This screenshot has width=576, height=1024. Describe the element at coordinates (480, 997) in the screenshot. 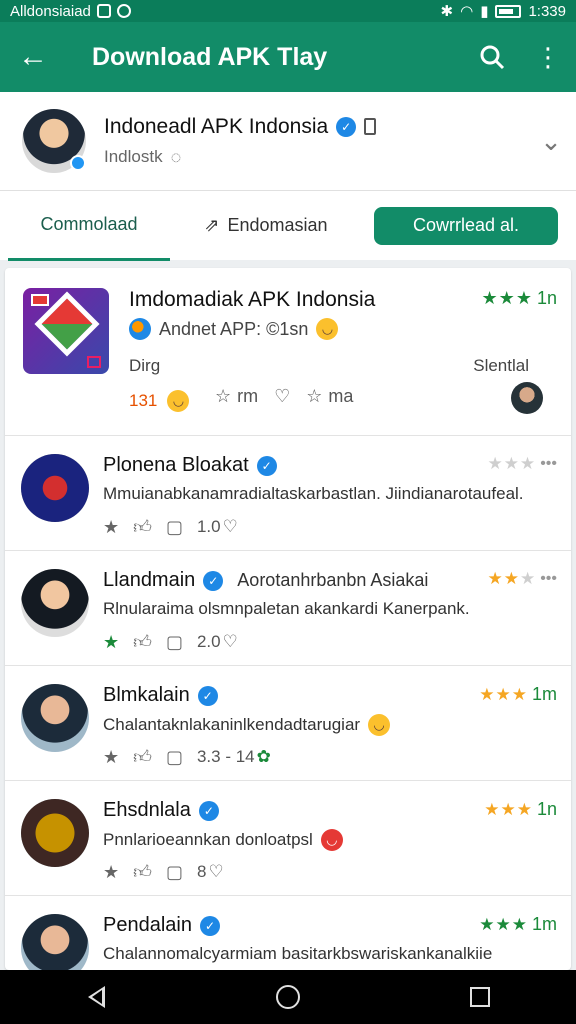

I see `nav-recents-button` at that location.